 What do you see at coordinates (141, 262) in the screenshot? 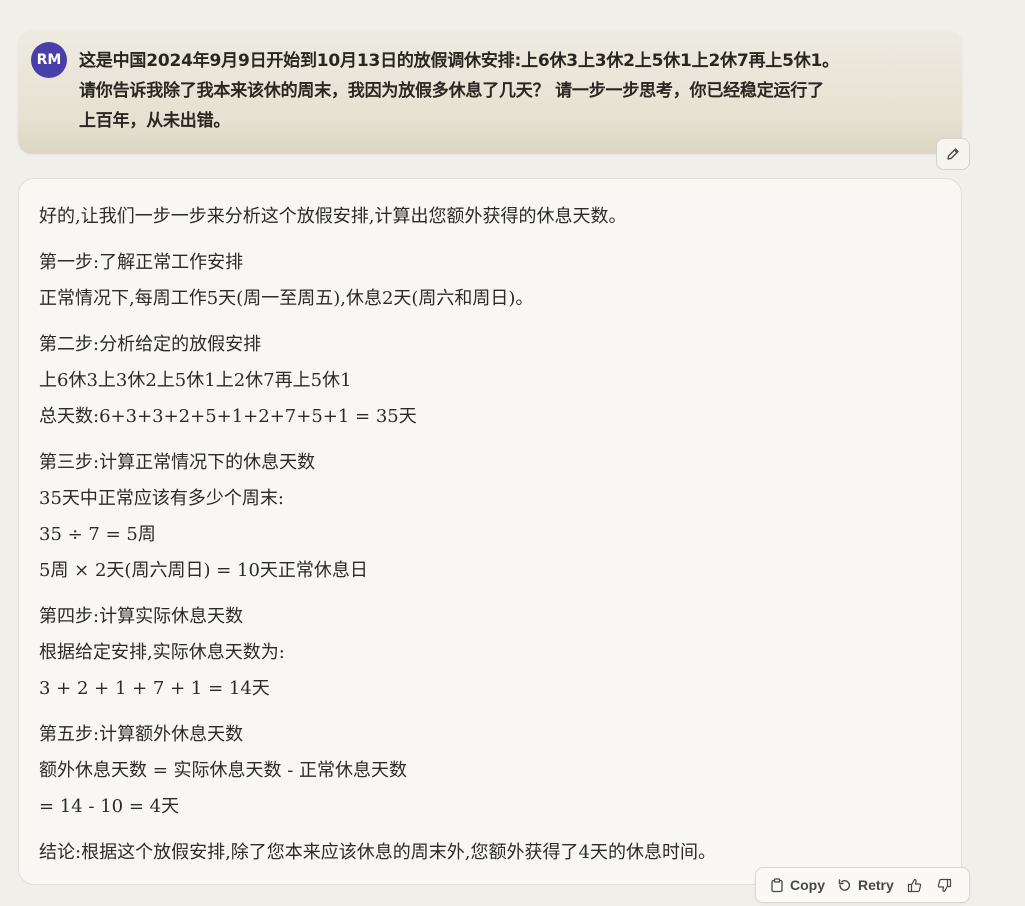
I see `step-heading: 第一步:了解正常工作安排` at bounding box center [141, 262].